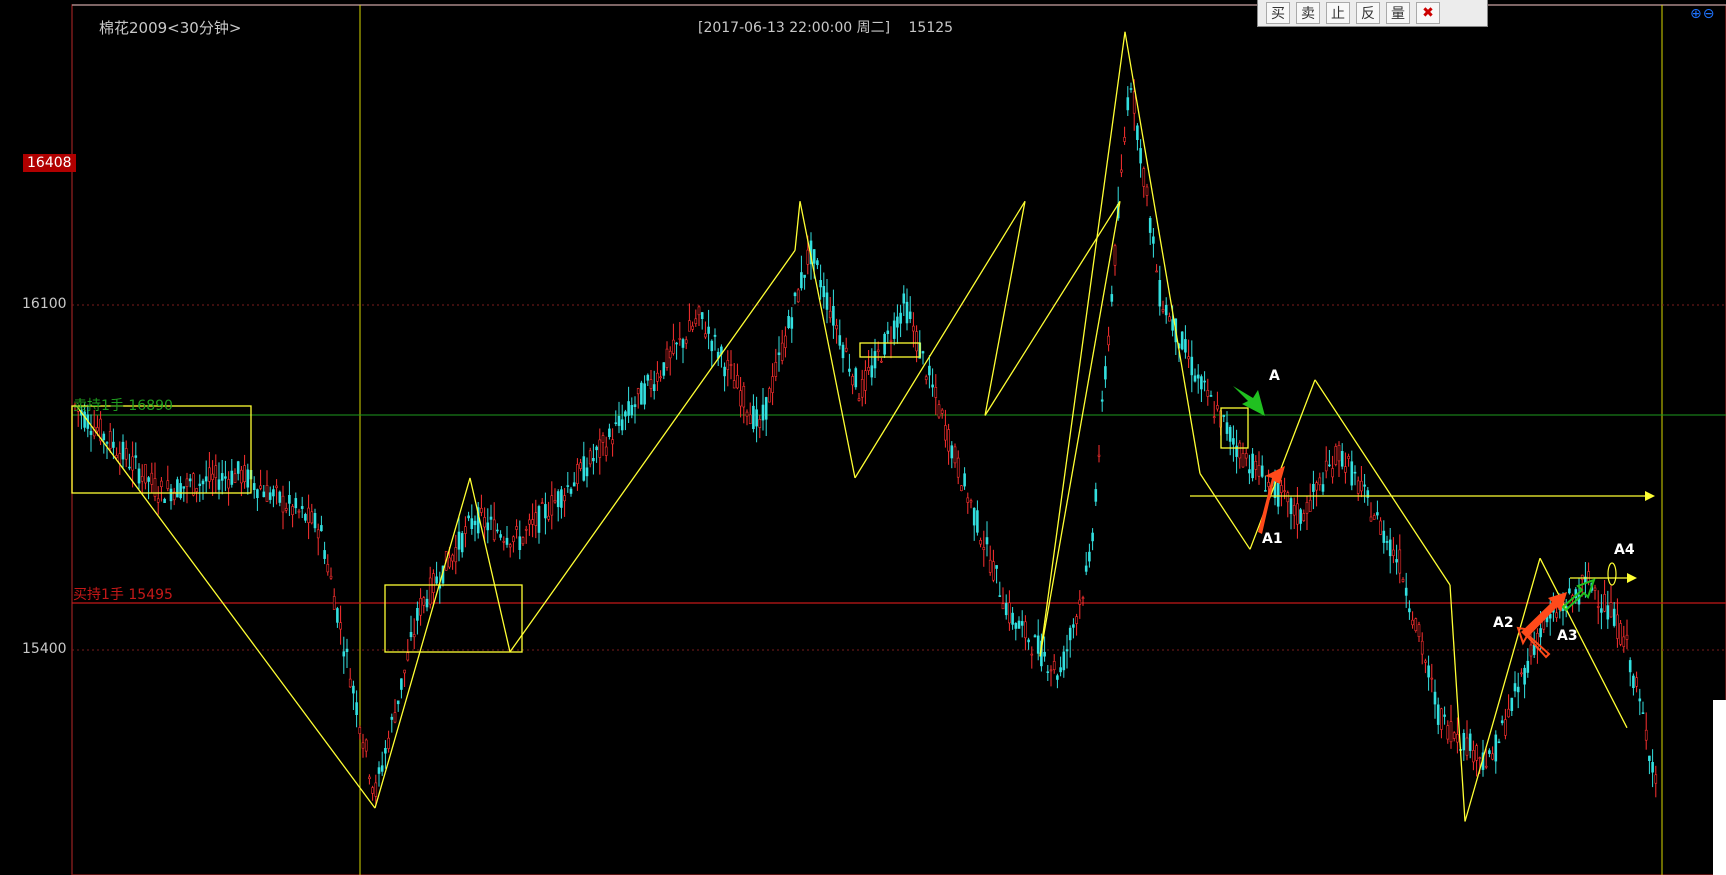 The width and height of the screenshot is (1726, 875). I want to click on stop-button: 止, so click(1338, 13).